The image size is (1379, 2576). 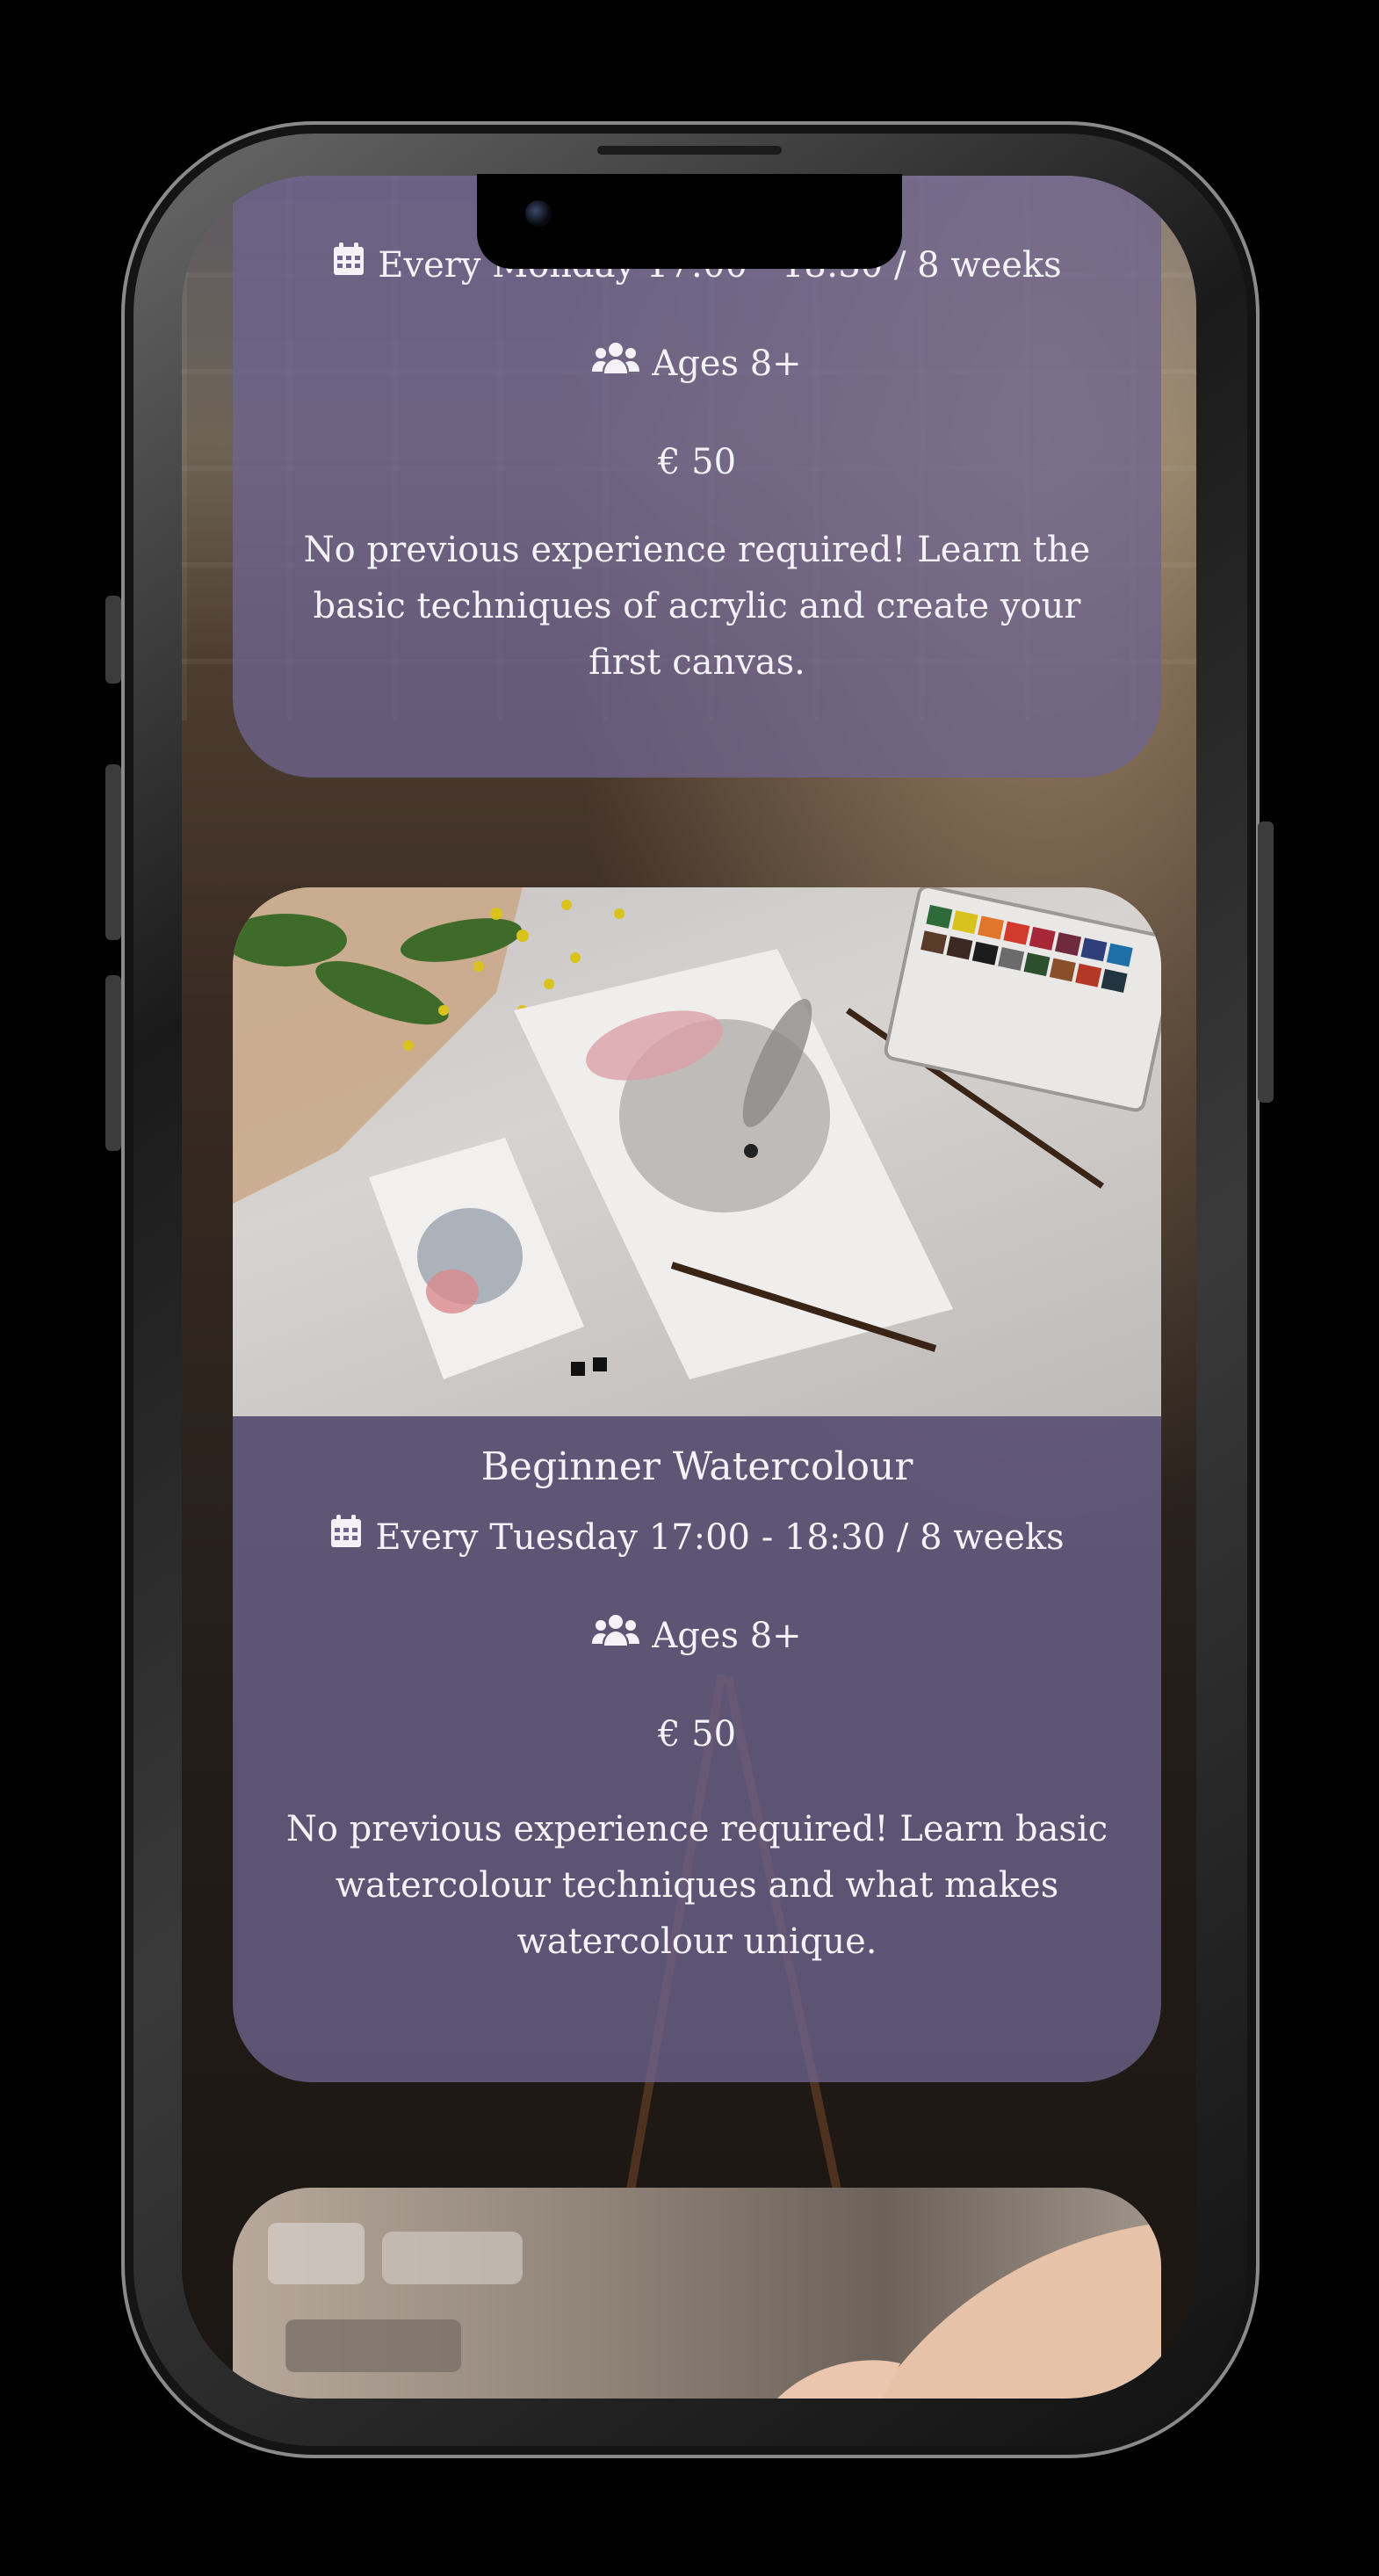 I want to click on speaker-grille, so click(x=689, y=150).